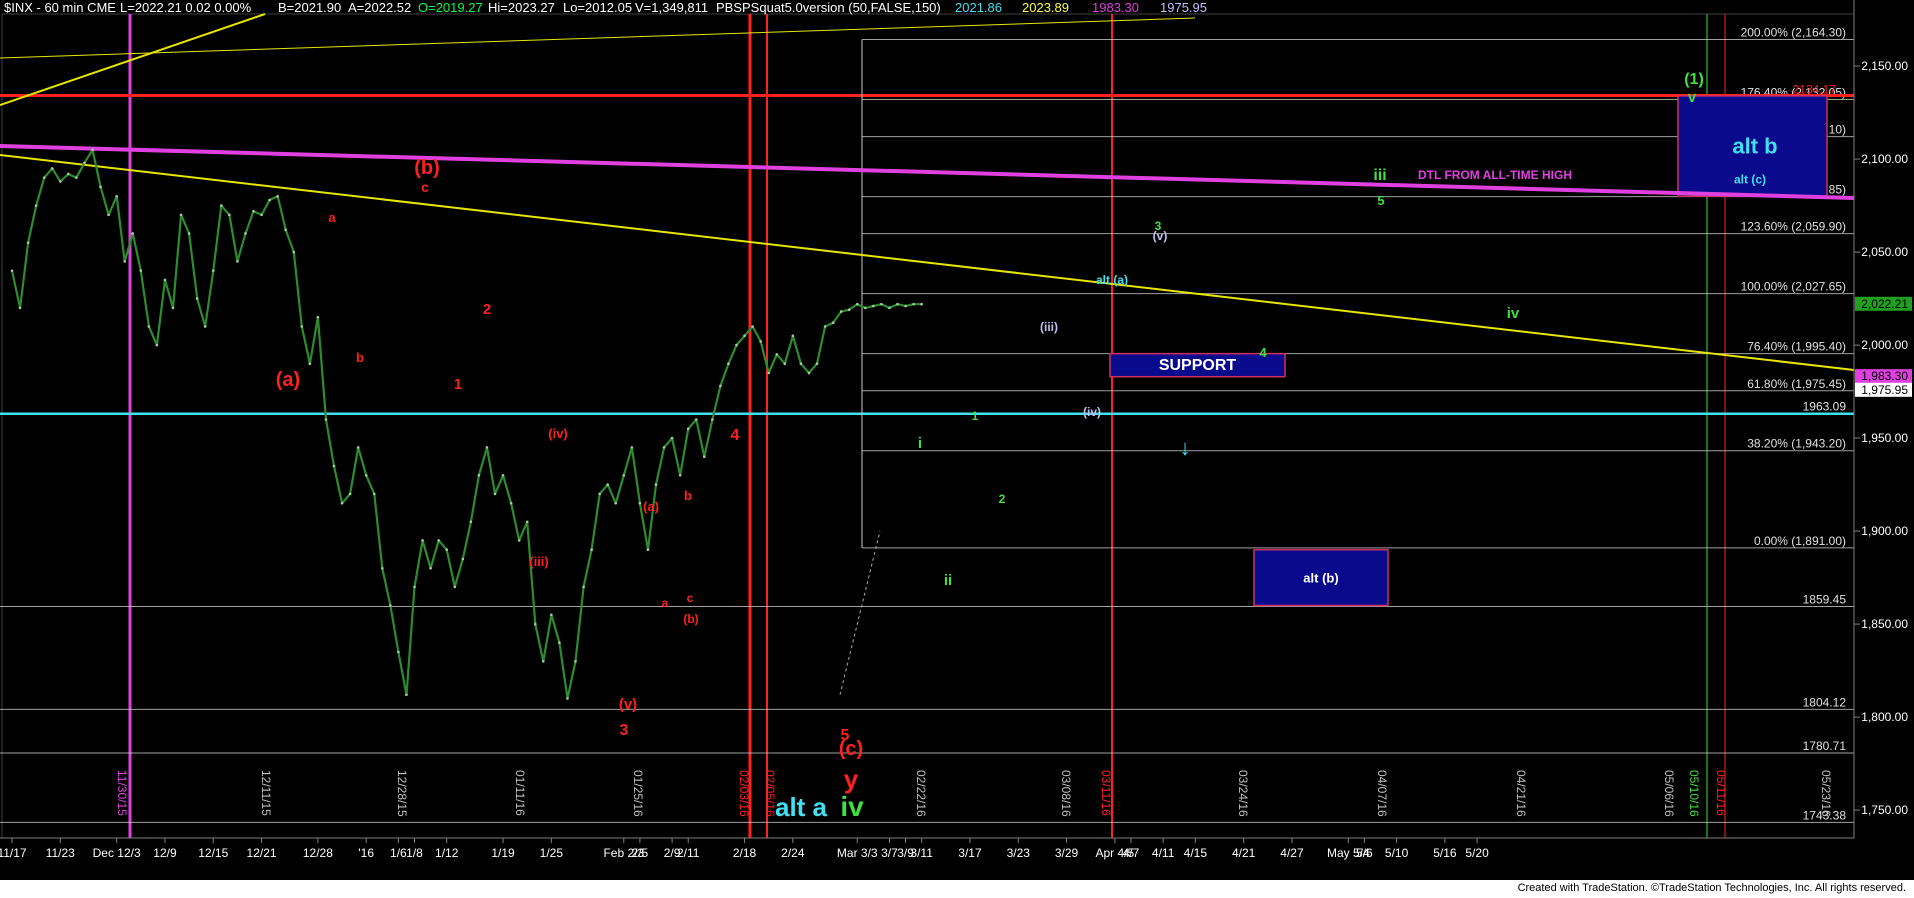 This screenshot has width=1914, height=898. What do you see at coordinates (266, 793) in the screenshot?
I see `date-marker-label: 12/11/15` at bounding box center [266, 793].